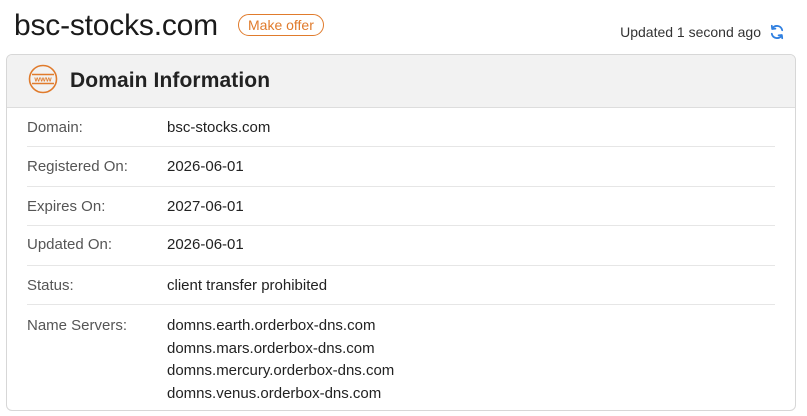  I want to click on row-value: client transfer prohibited, so click(247, 285).